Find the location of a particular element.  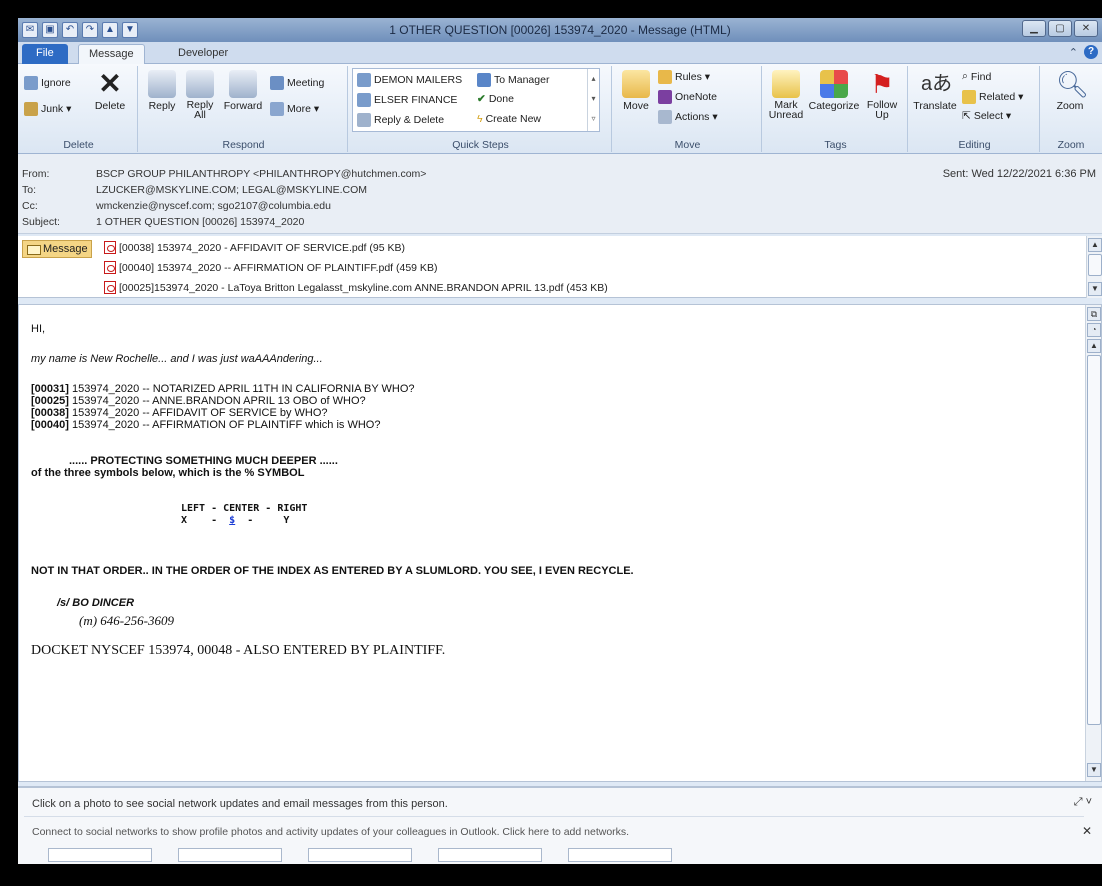

expand-pane-icon: ⤢ ˅ is located at coordinates (1083, 802).